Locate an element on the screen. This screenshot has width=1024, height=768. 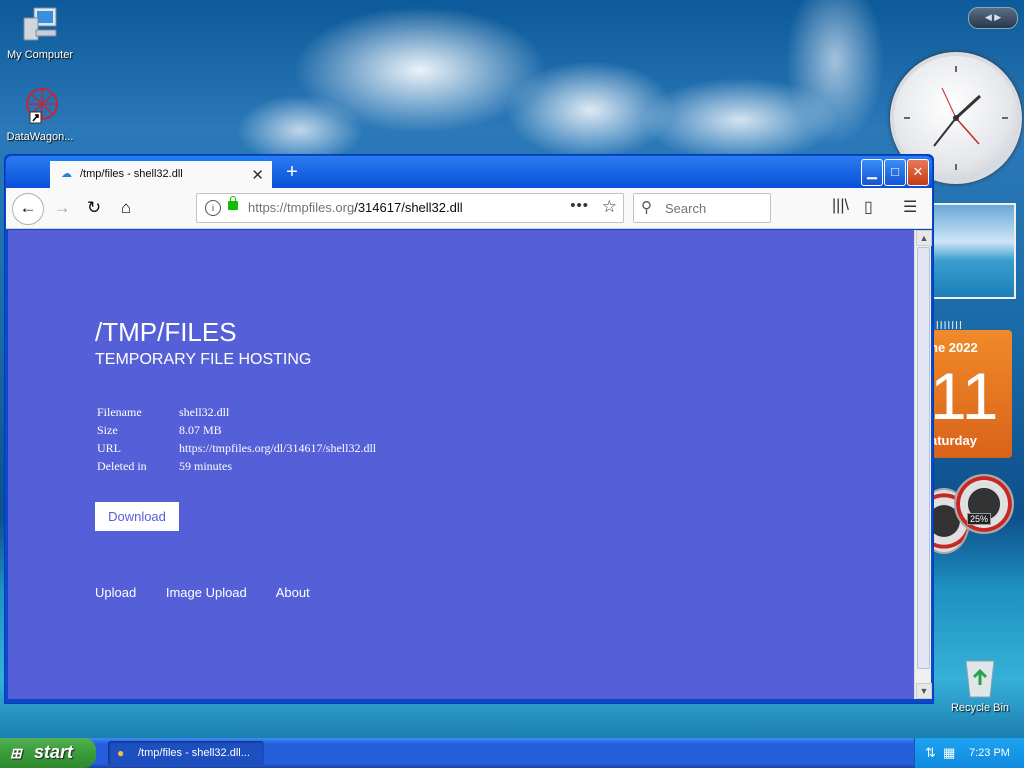
scroll-down-icon: ▼ is located at coordinates (924, 691).